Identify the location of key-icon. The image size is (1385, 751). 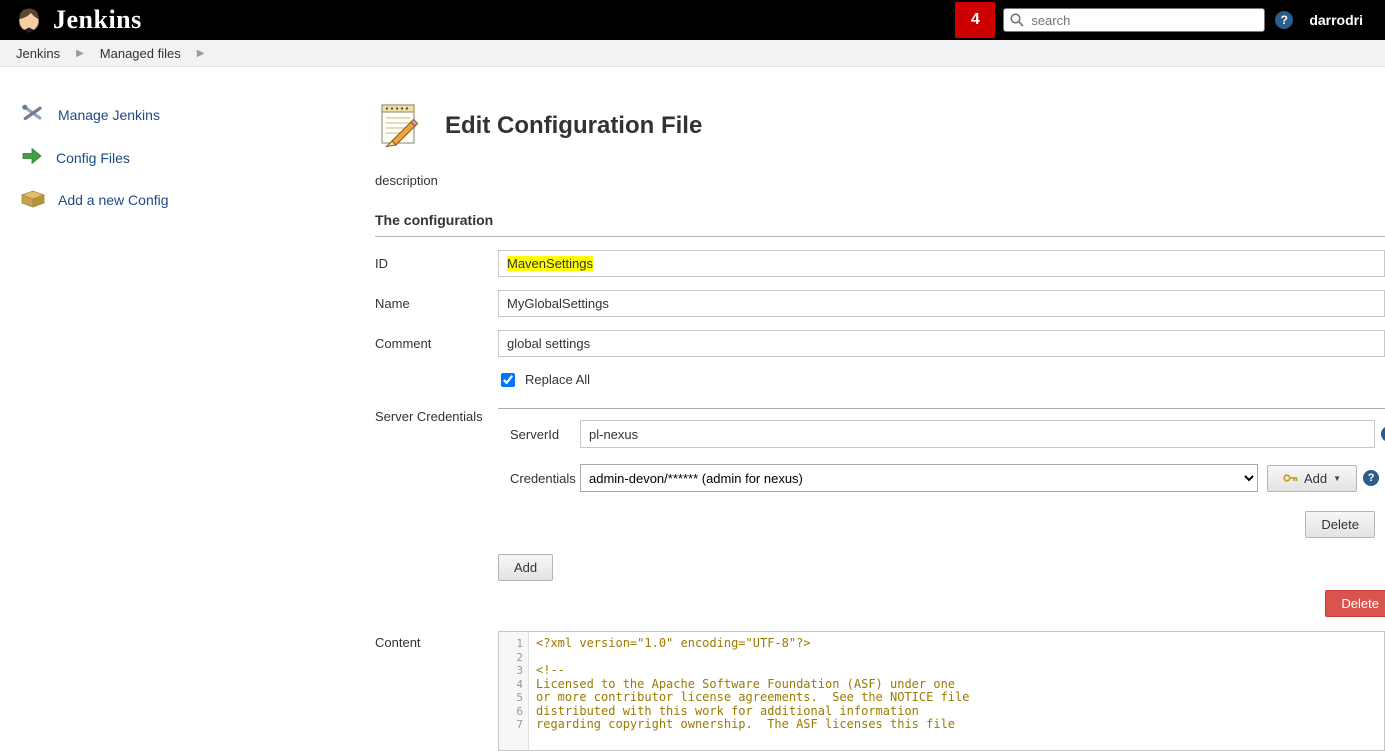
(1290, 478).